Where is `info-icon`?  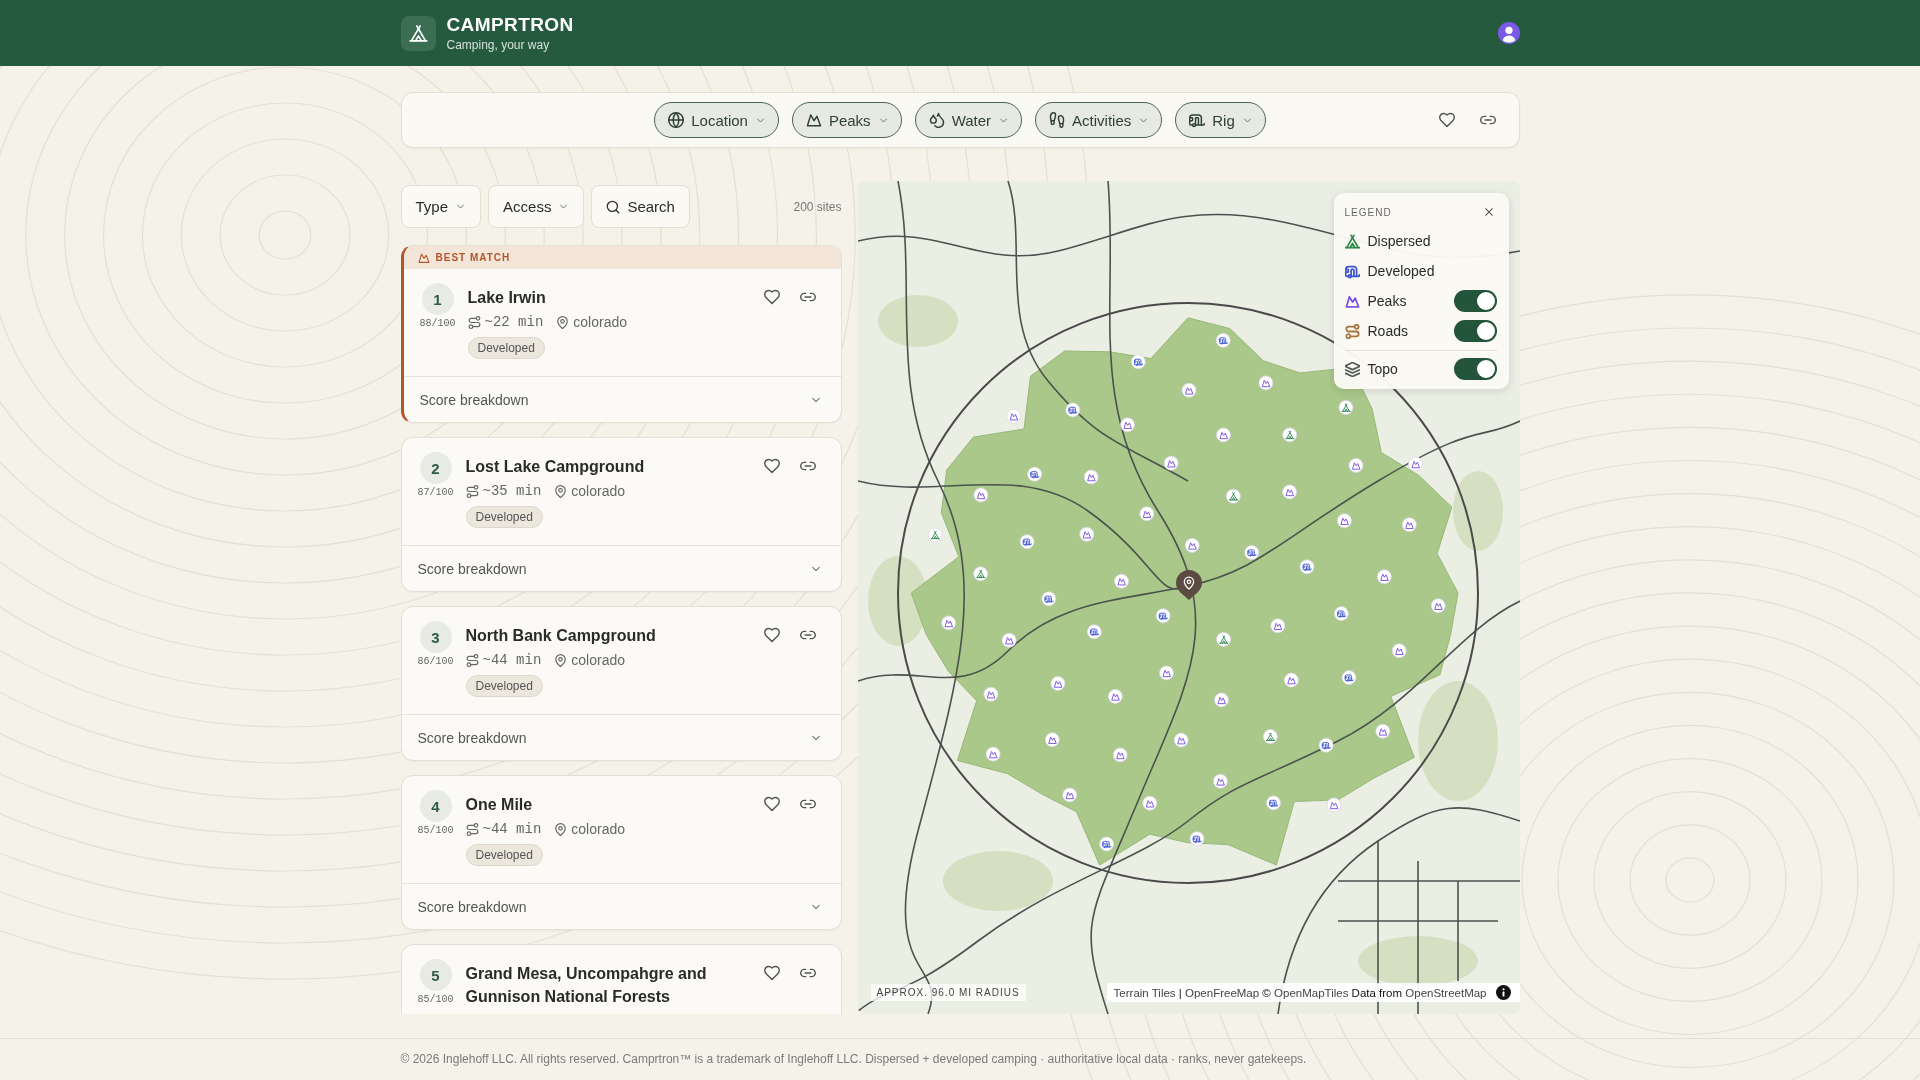
info-icon is located at coordinates (1503, 992).